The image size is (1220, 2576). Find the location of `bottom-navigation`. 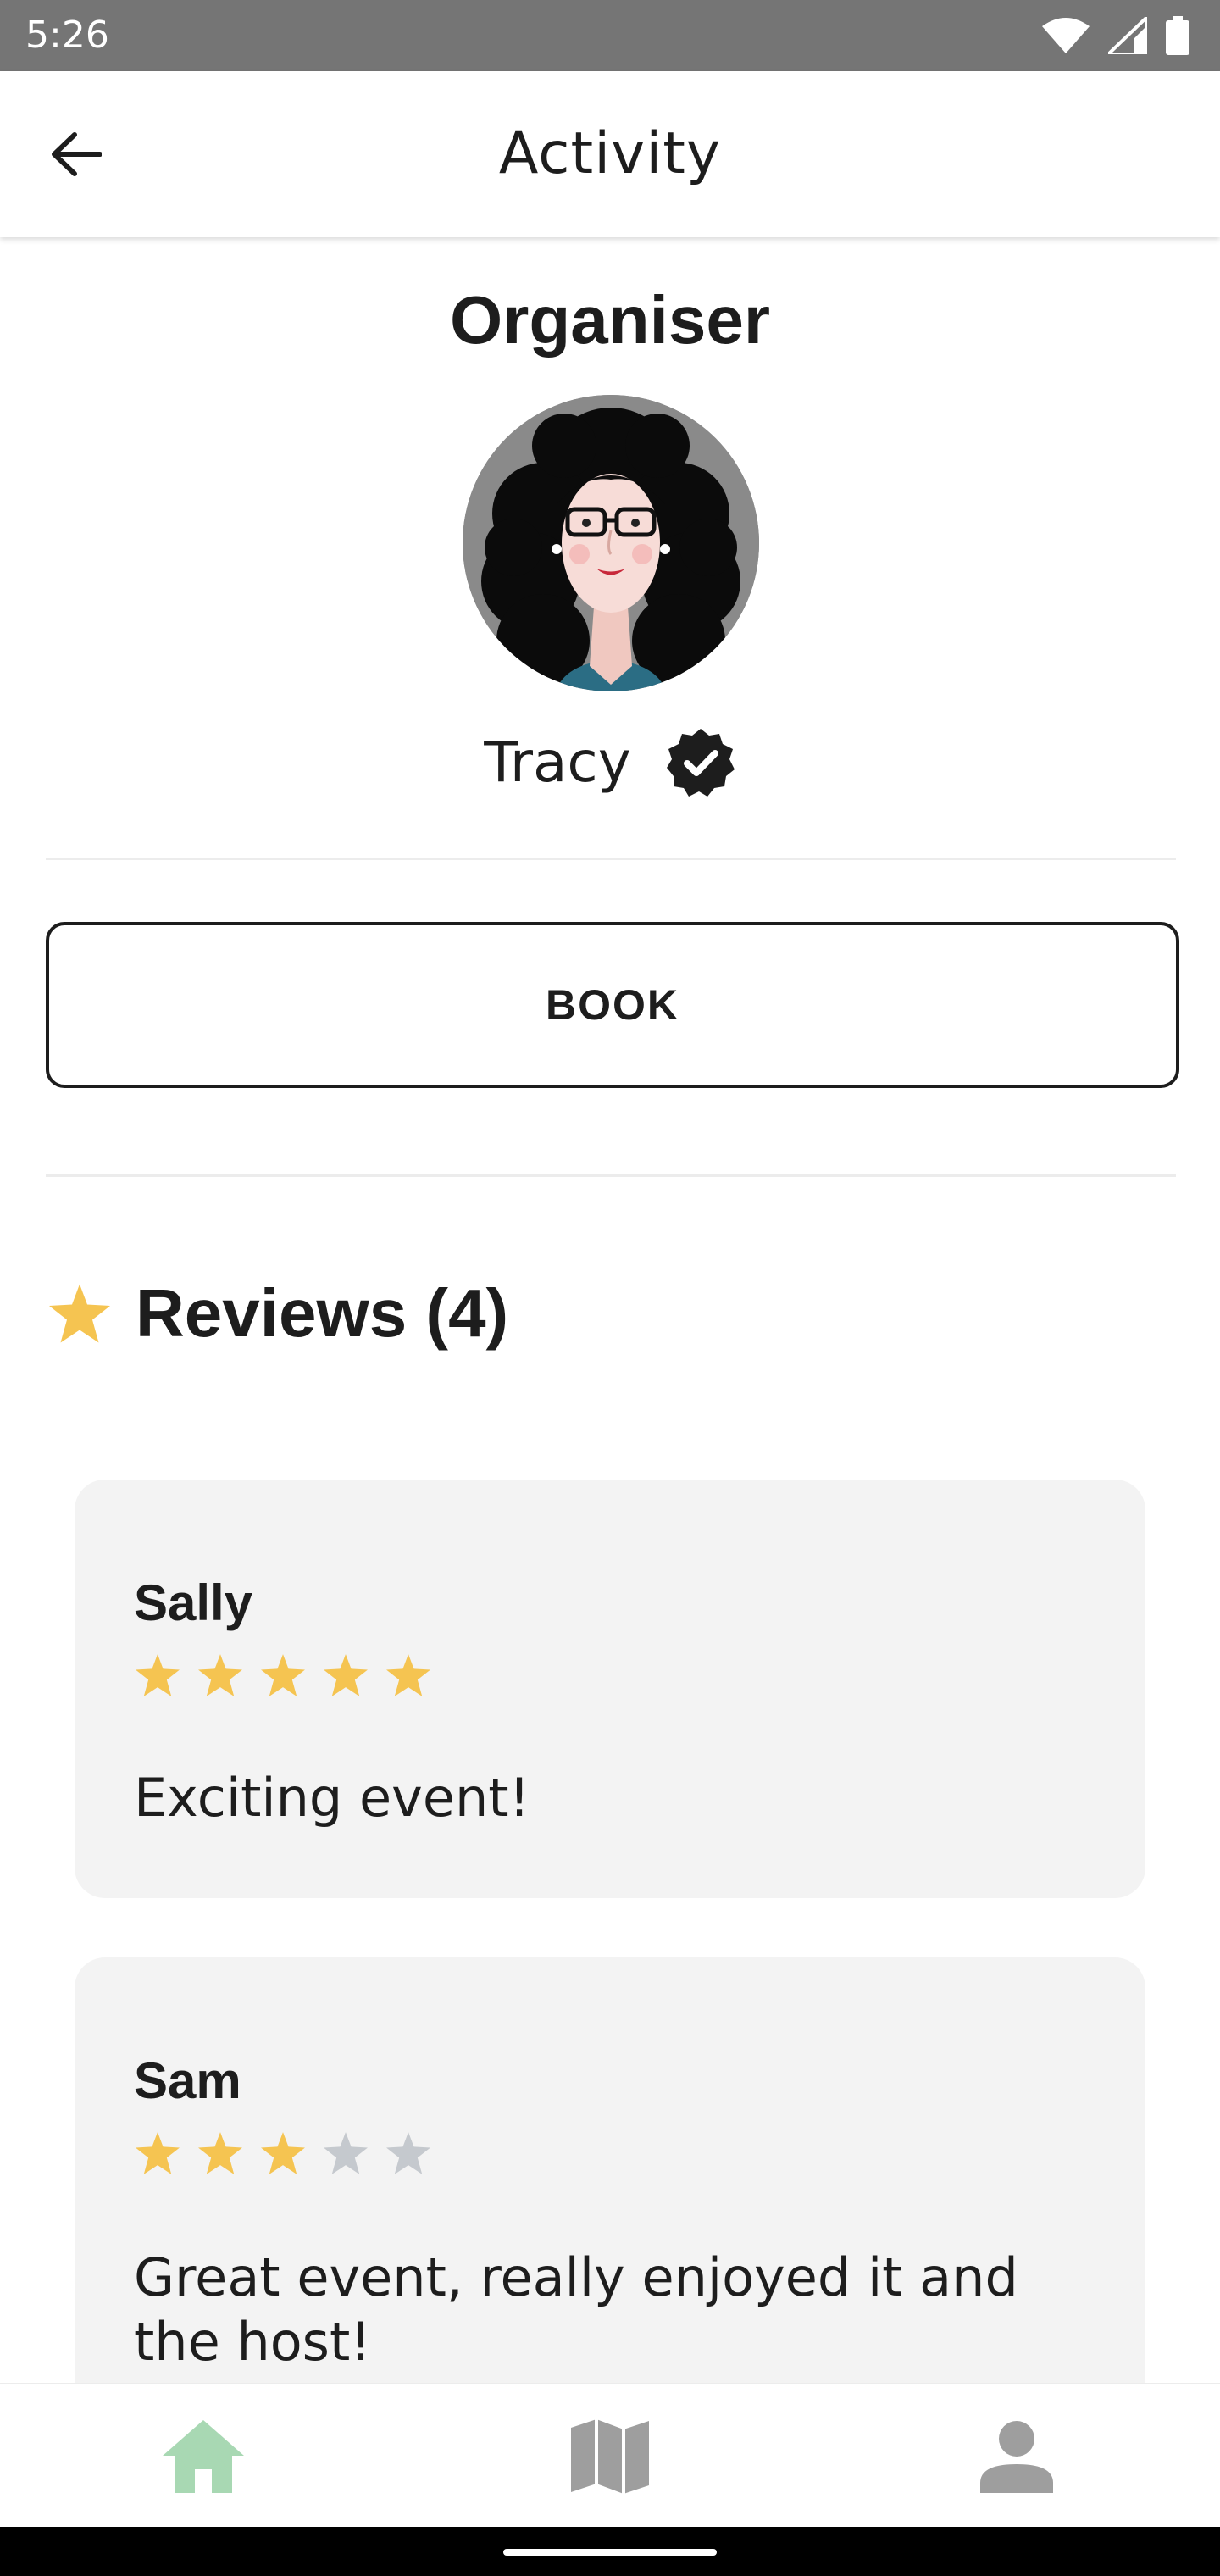

bottom-navigation is located at coordinates (610, 2456).